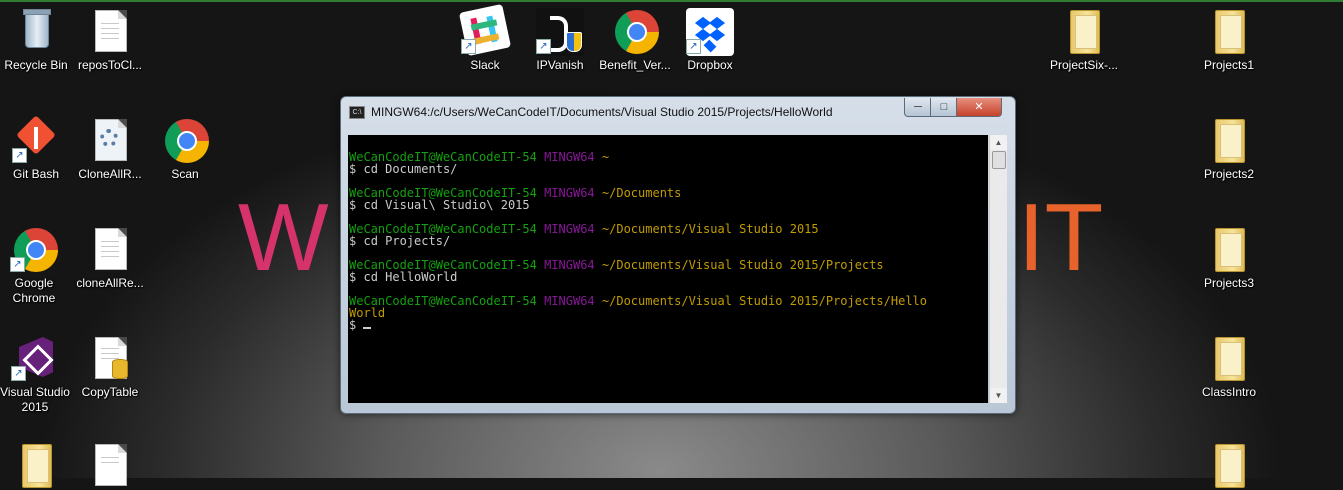 This screenshot has height=490, width=1343. I want to click on dropbox-icon: ↗, so click(710, 32).